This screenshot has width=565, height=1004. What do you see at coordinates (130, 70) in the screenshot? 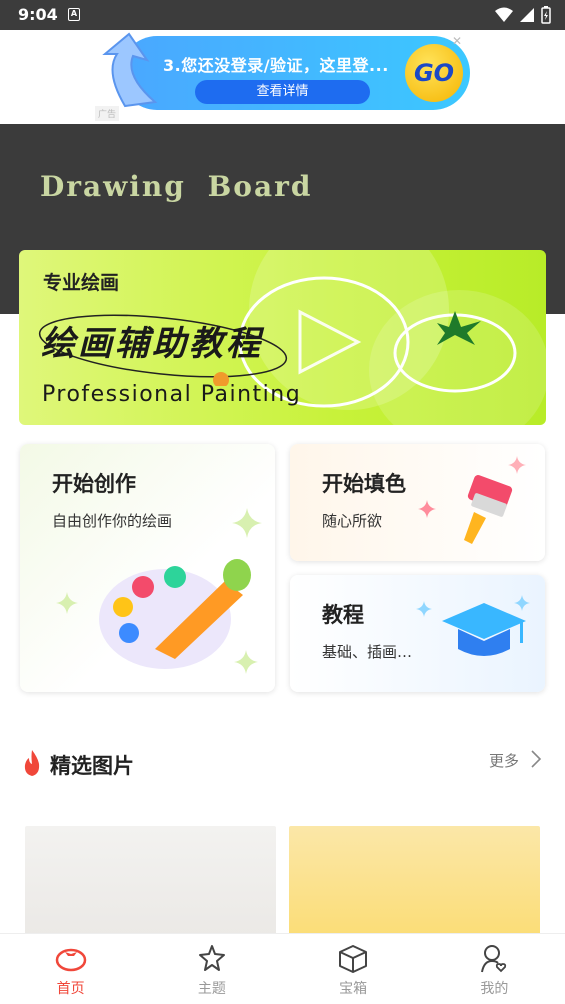
I see `arrow-icon` at bounding box center [130, 70].